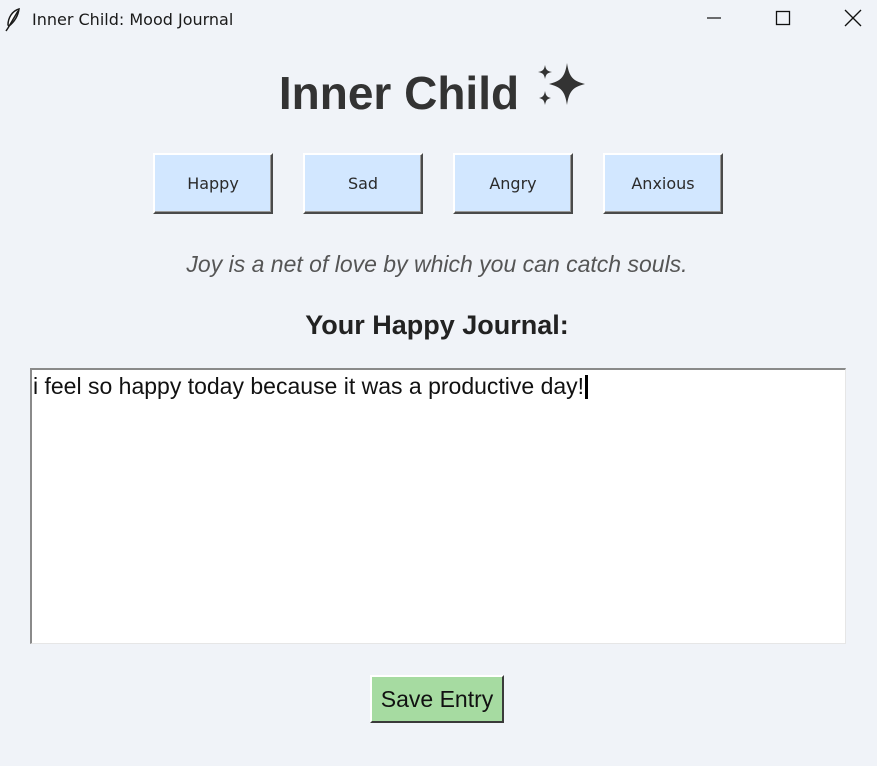 The width and height of the screenshot is (877, 766). I want to click on happy-button: Happy, so click(213, 183).